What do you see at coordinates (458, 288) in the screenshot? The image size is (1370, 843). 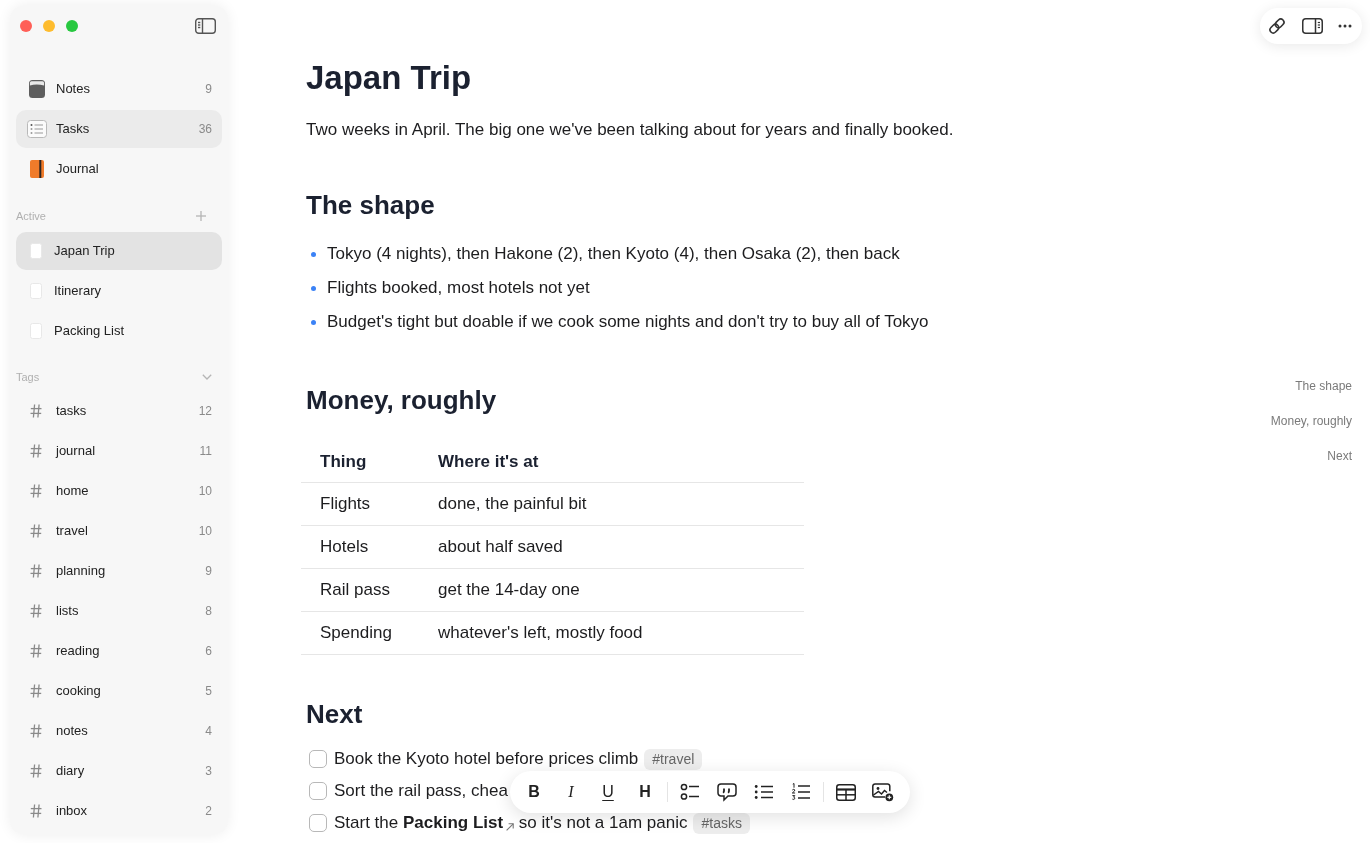 I see `list-item-text: Flights booked, most hotels not yet` at bounding box center [458, 288].